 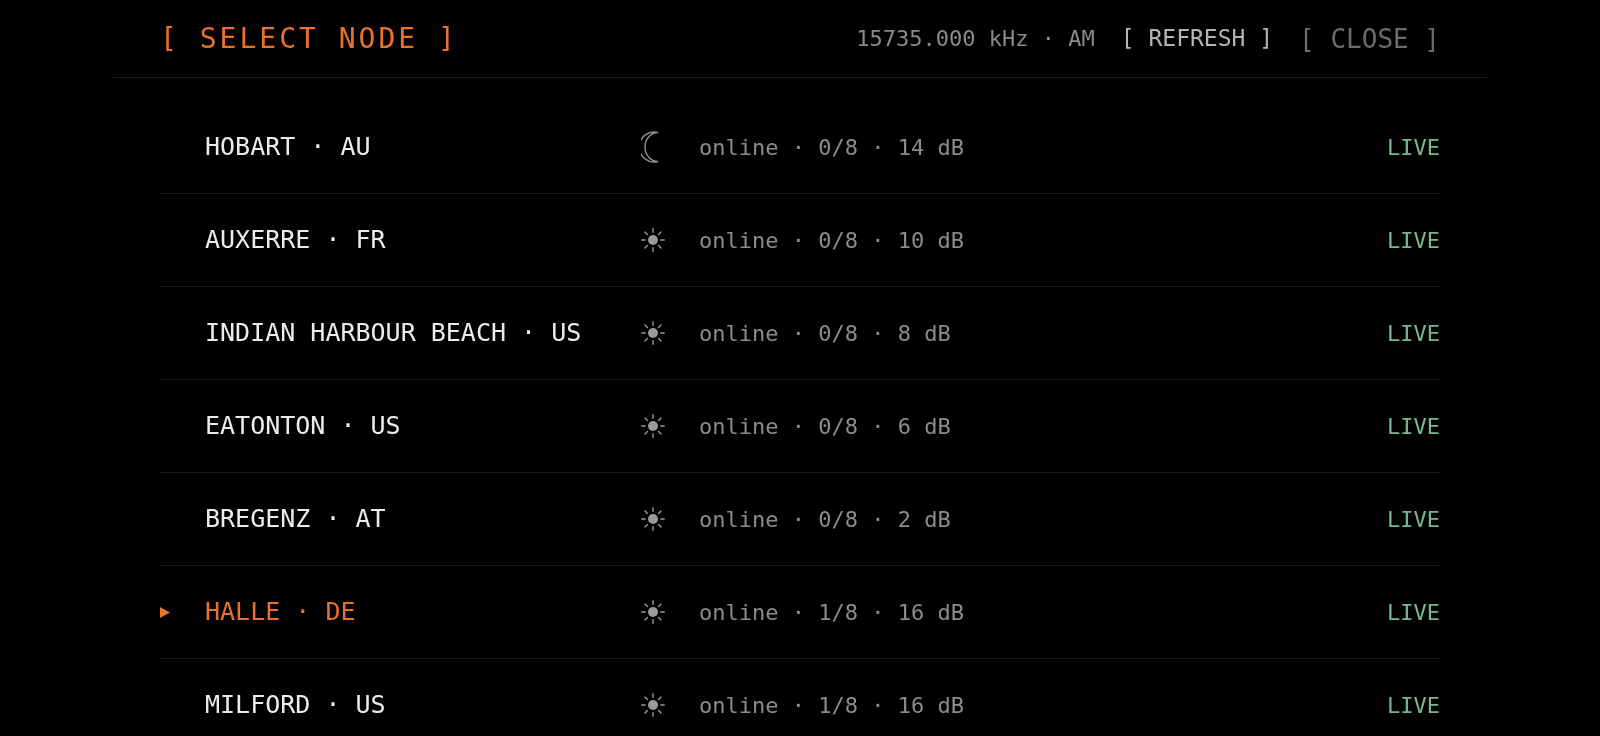 What do you see at coordinates (831, 240) in the screenshot?
I see `node-status: online · 0/8 · 10 dB` at bounding box center [831, 240].